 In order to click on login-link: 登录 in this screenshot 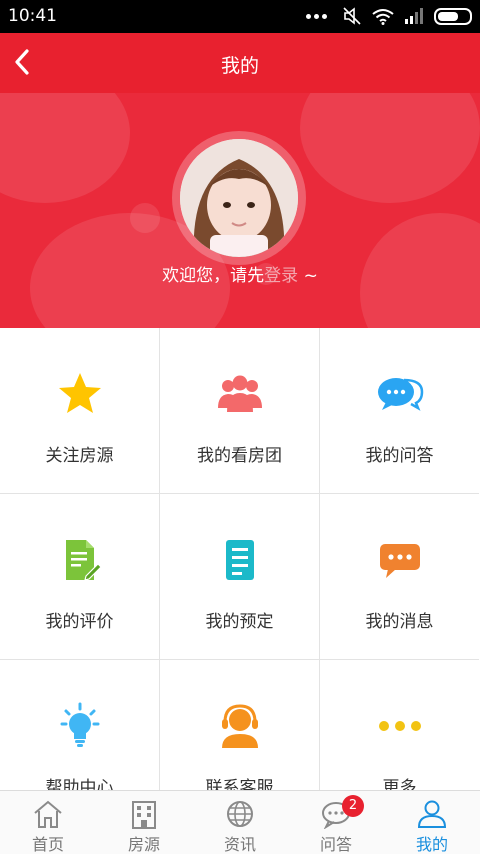, I will do `click(281, 276)`.